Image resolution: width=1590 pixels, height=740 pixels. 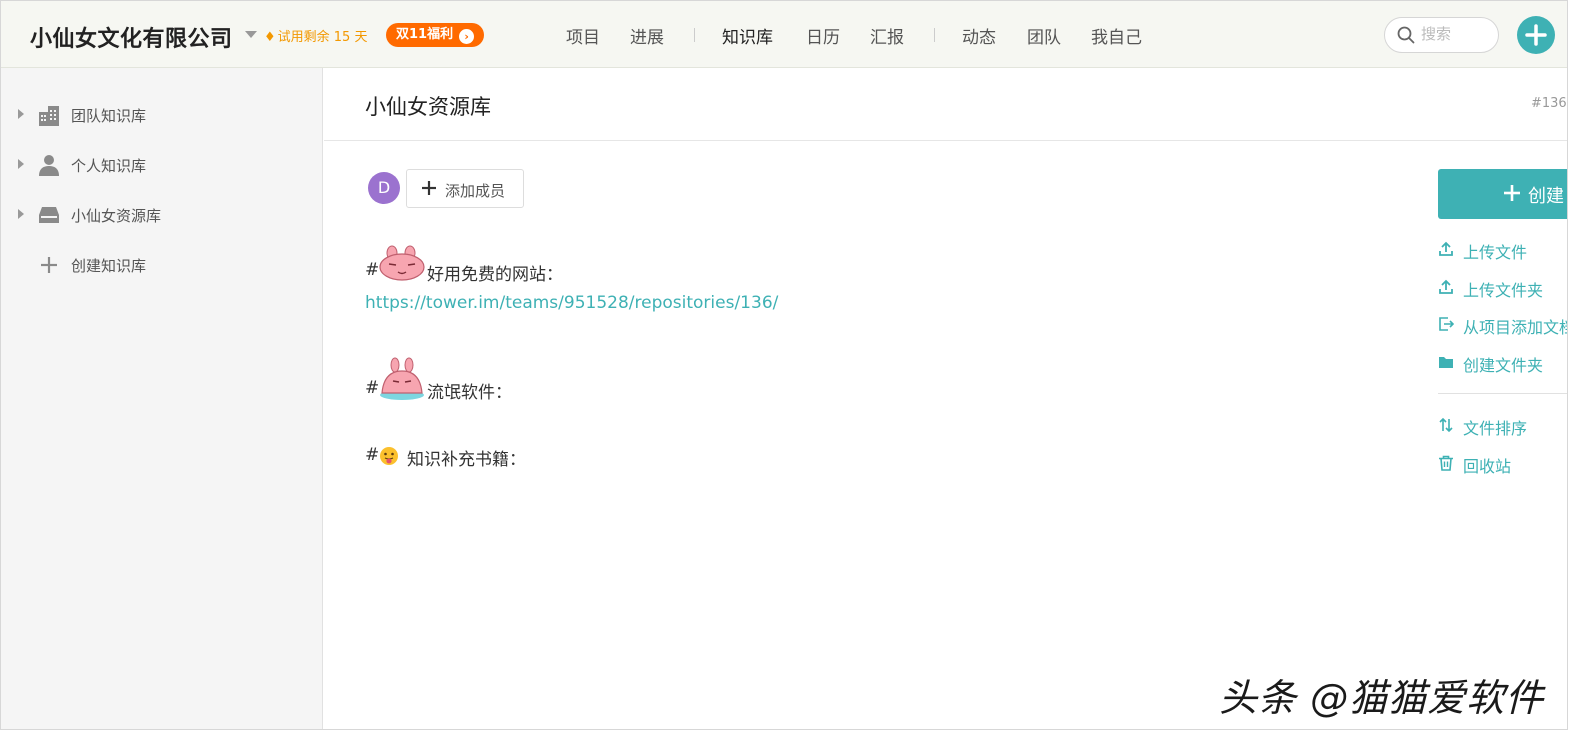 I want to click on building-icon, so click(x=49, y=116).